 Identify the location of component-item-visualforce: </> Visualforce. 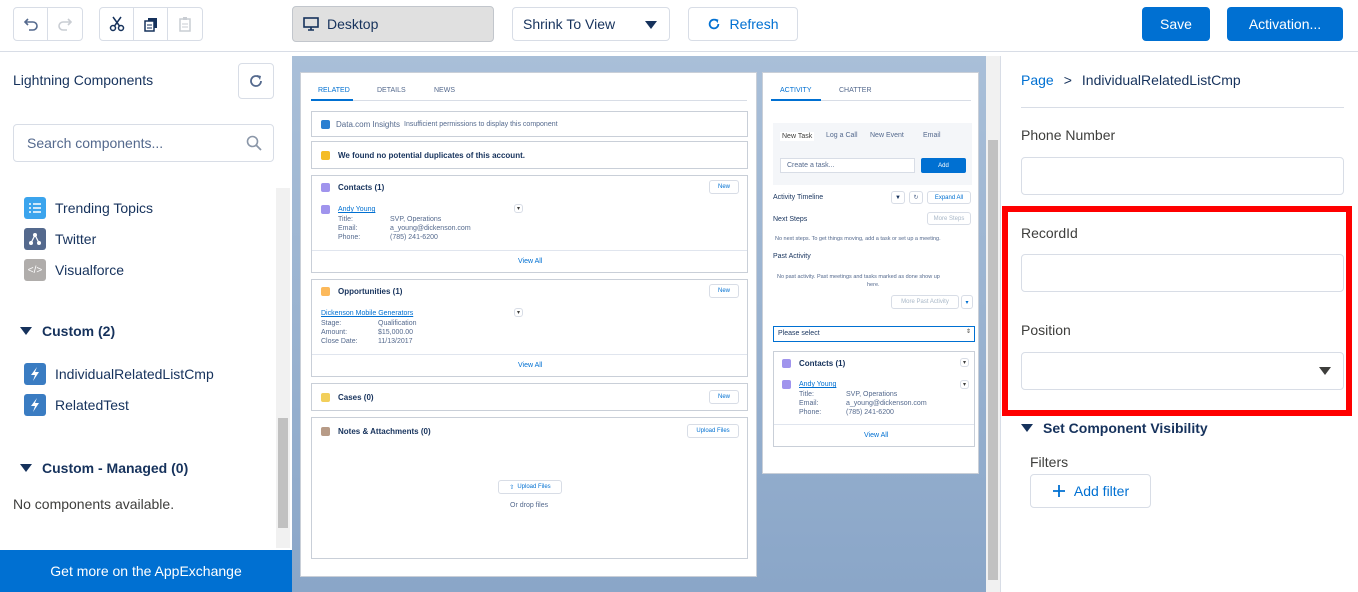
(74, 270).